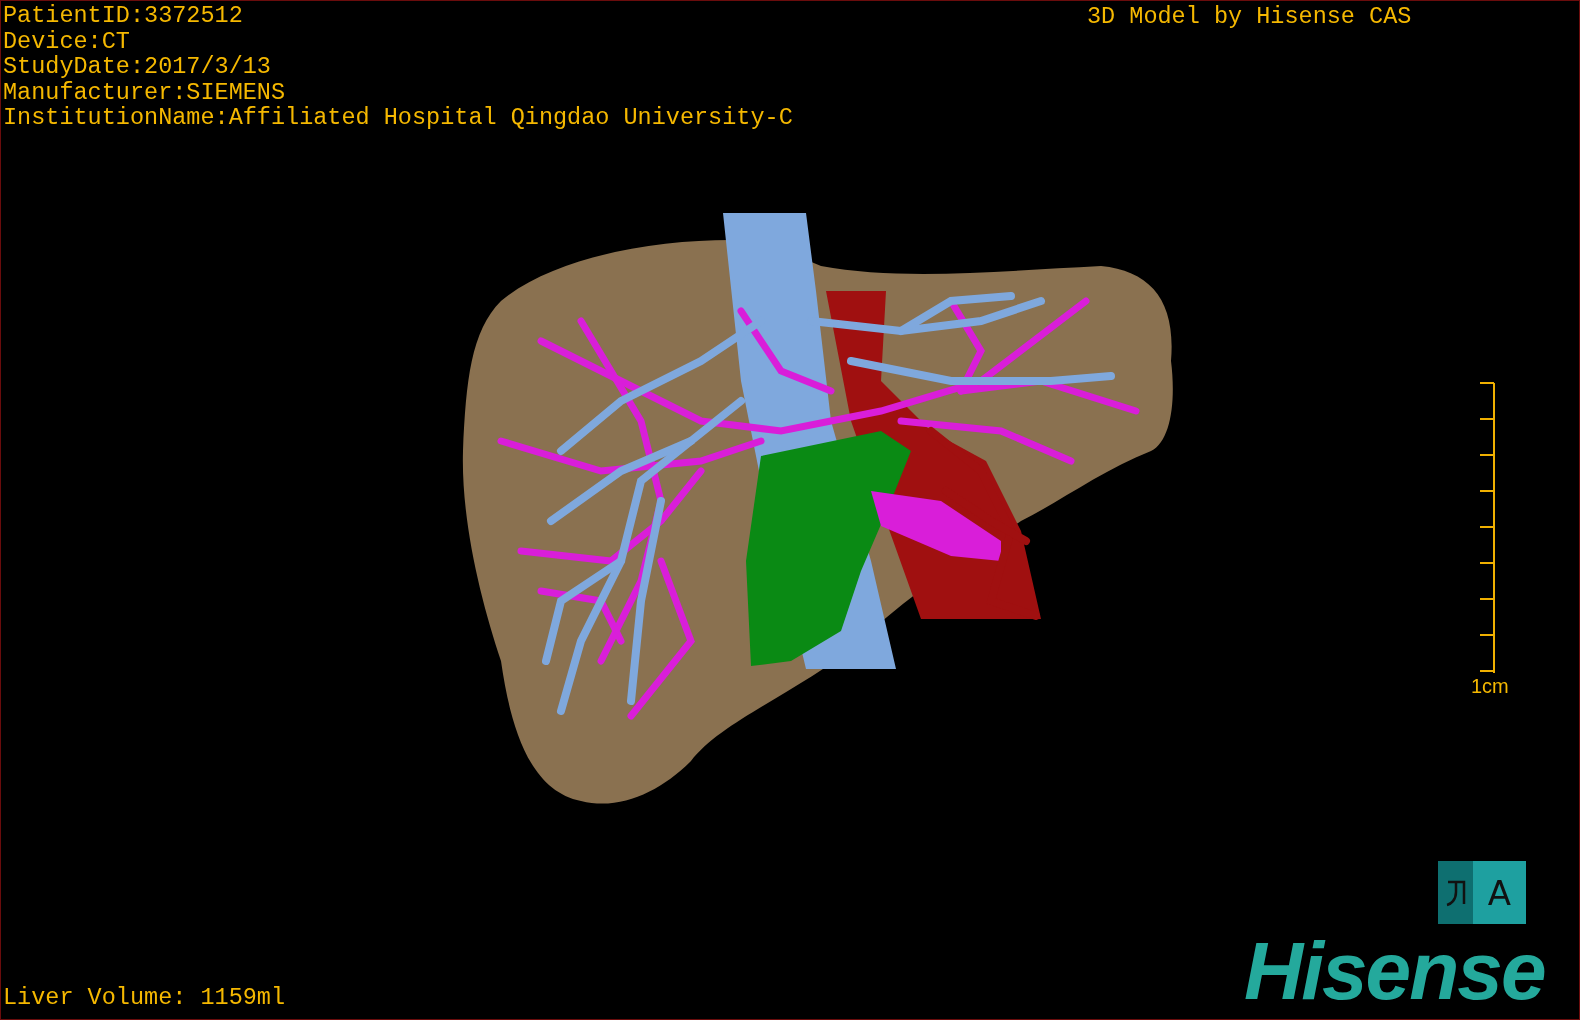 This screenshot has height=1020, width=1580. I want to click on patient-info-text: PatientID:3372512, so click(123, 16).